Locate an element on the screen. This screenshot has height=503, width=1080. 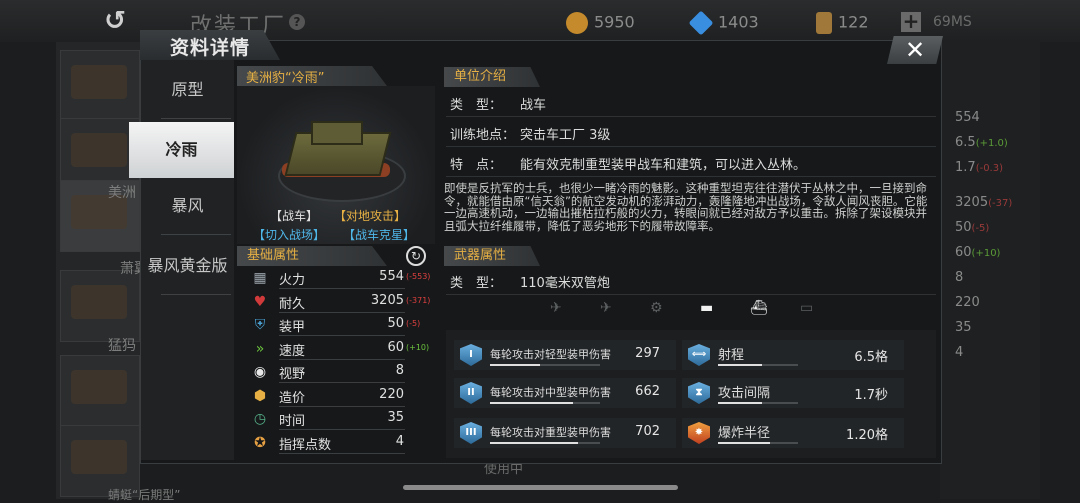
stat-value: 297 is located at coordinates (647, 353).